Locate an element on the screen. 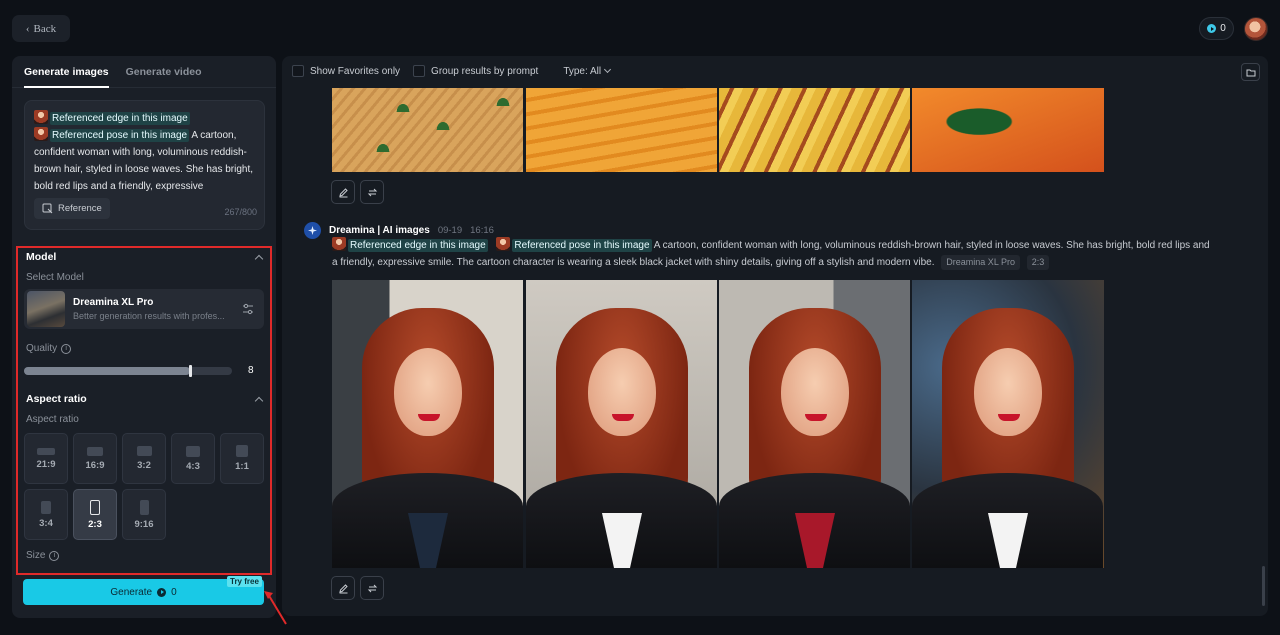 The width and height of the screenshot is (1280, 635). aspect-ratio-option: 3:4 is located at coordinates (46, 514).